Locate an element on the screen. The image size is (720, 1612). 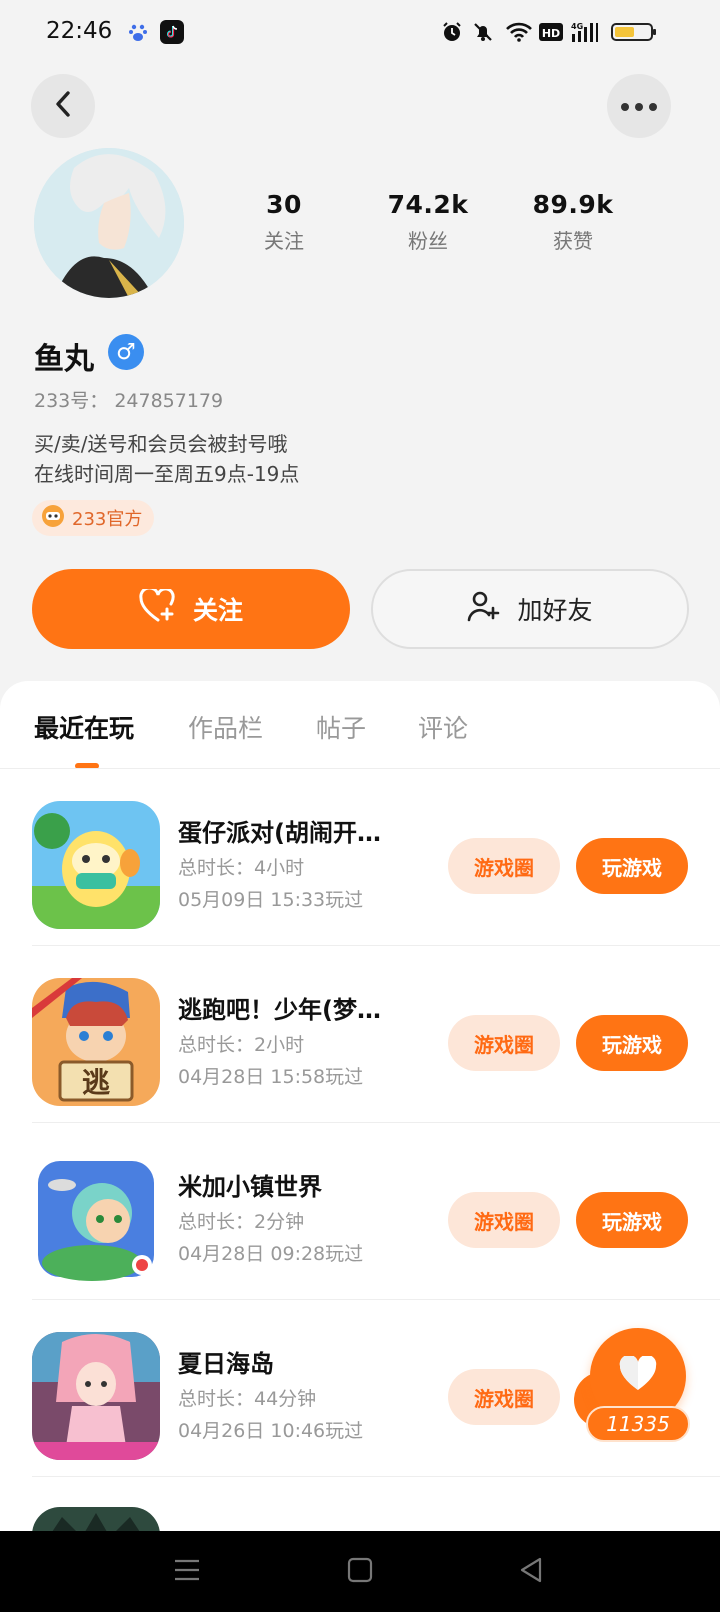
svg-text: 4G is located at coordinates (577, 26).